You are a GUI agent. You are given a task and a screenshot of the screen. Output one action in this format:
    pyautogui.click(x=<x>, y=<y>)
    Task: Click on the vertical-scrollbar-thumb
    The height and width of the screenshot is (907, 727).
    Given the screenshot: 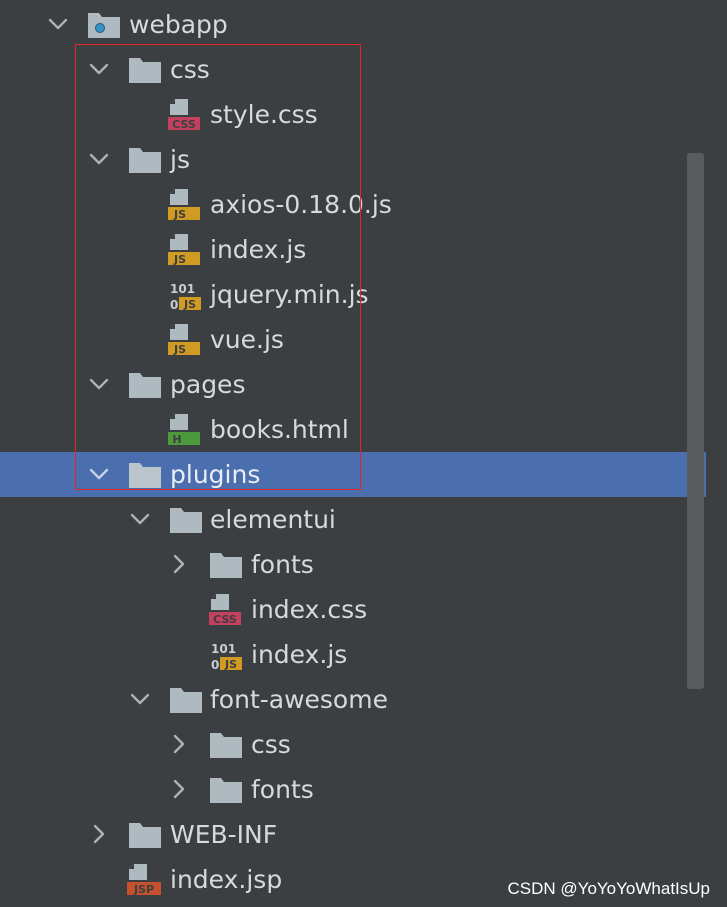 What is the action you would take?
    pyautogui.click(x=695, y=421)
    